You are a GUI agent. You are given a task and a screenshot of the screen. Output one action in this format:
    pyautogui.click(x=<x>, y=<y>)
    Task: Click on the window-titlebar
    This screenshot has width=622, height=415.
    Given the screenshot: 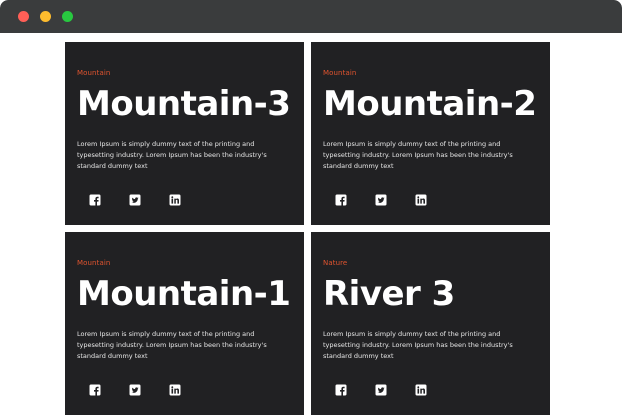 What is the action you would take?
    pyautogui.click(x=311, y=16)
    